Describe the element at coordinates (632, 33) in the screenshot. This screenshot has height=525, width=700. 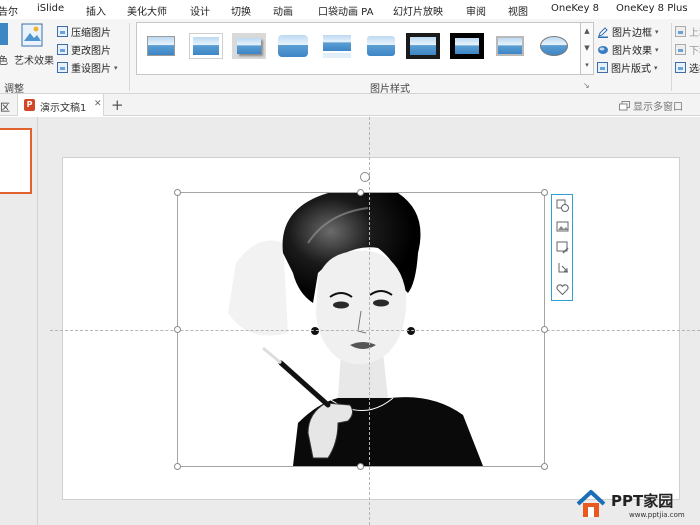
I see `picture-border-label: 图片边框` at that location.